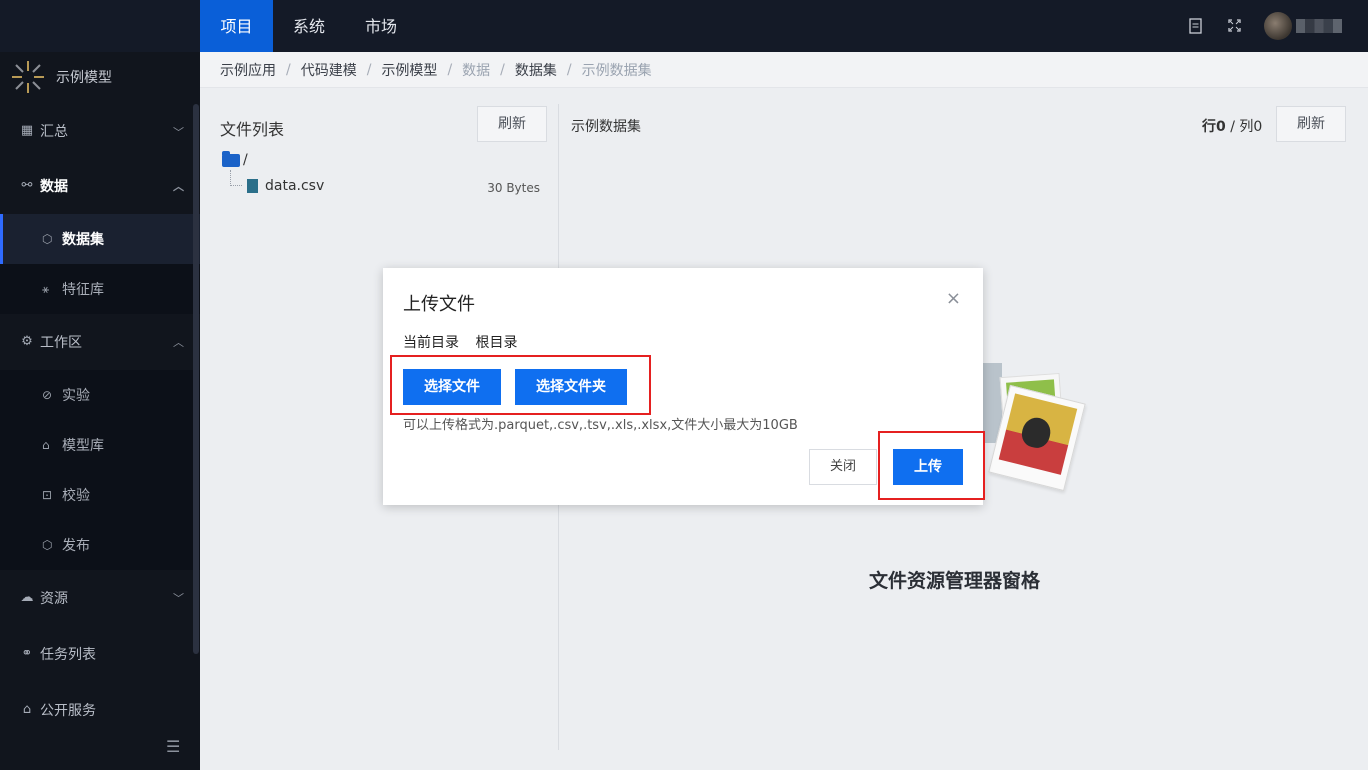 The image size is (1368, 770). What do you see at coordinates (931, 465) in the screenshot?
I see `highlight-upload-button` at bounding box center [931, 465].